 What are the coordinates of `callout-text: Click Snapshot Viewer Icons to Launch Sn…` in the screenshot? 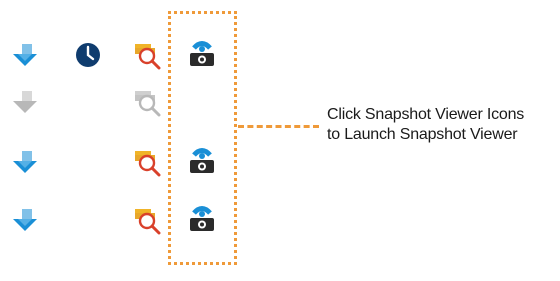 It's located at (442, 125).